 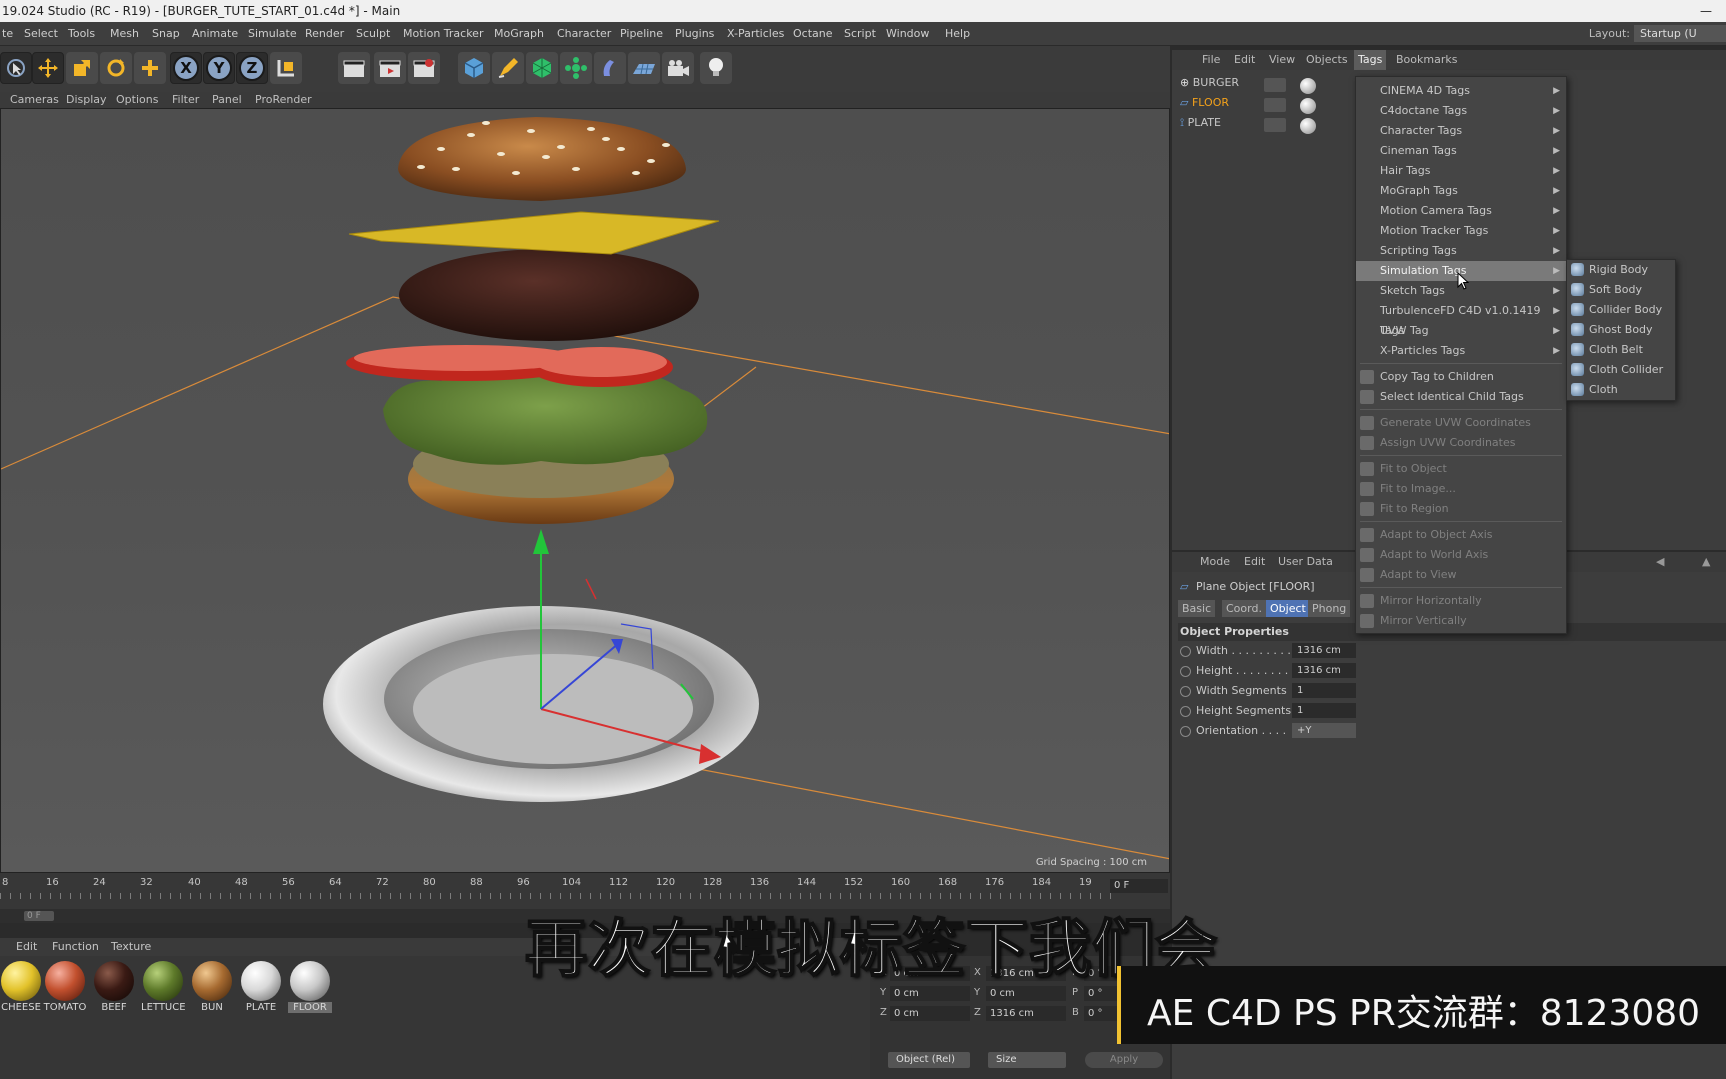 What do you see at coordinates (131, 946) in the screenshot?
I see `material-menu-texture: Texture` at bounding box center [131, 946].